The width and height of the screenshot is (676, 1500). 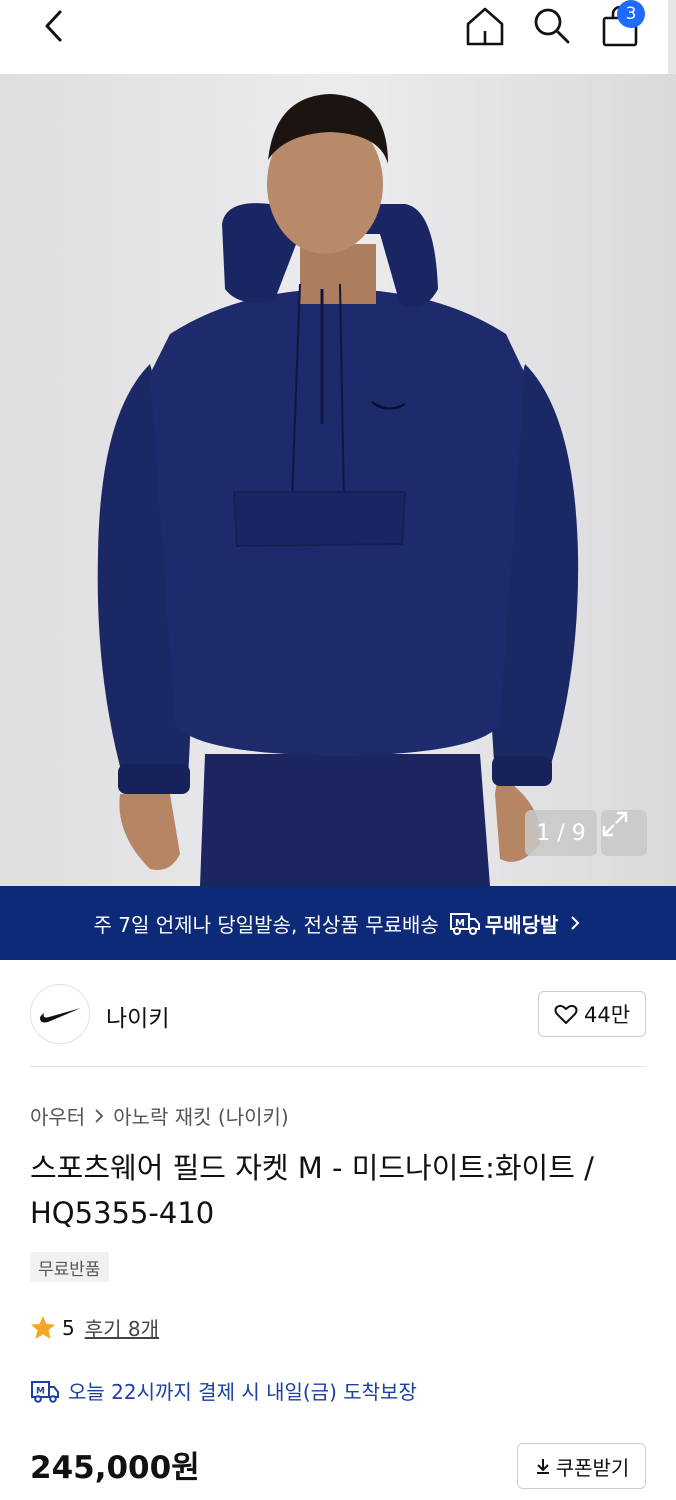 What do you see at coordinates (592, 1467) in the screenshot?
I see `coupon-label: 쿠폰받기` at bounding box center [592, 1467].